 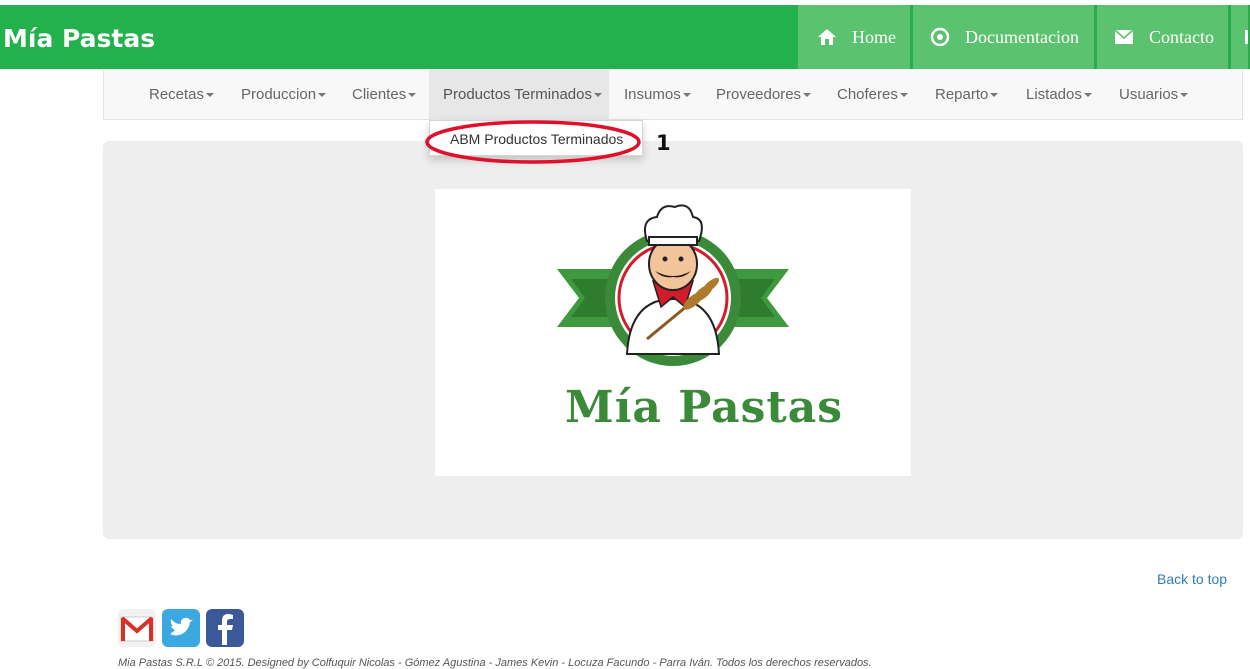 What do you see at coordinates (79, 38) in the screenshot?
I see `brand-title: Mía Pastas` at bounding box center [79, 38].